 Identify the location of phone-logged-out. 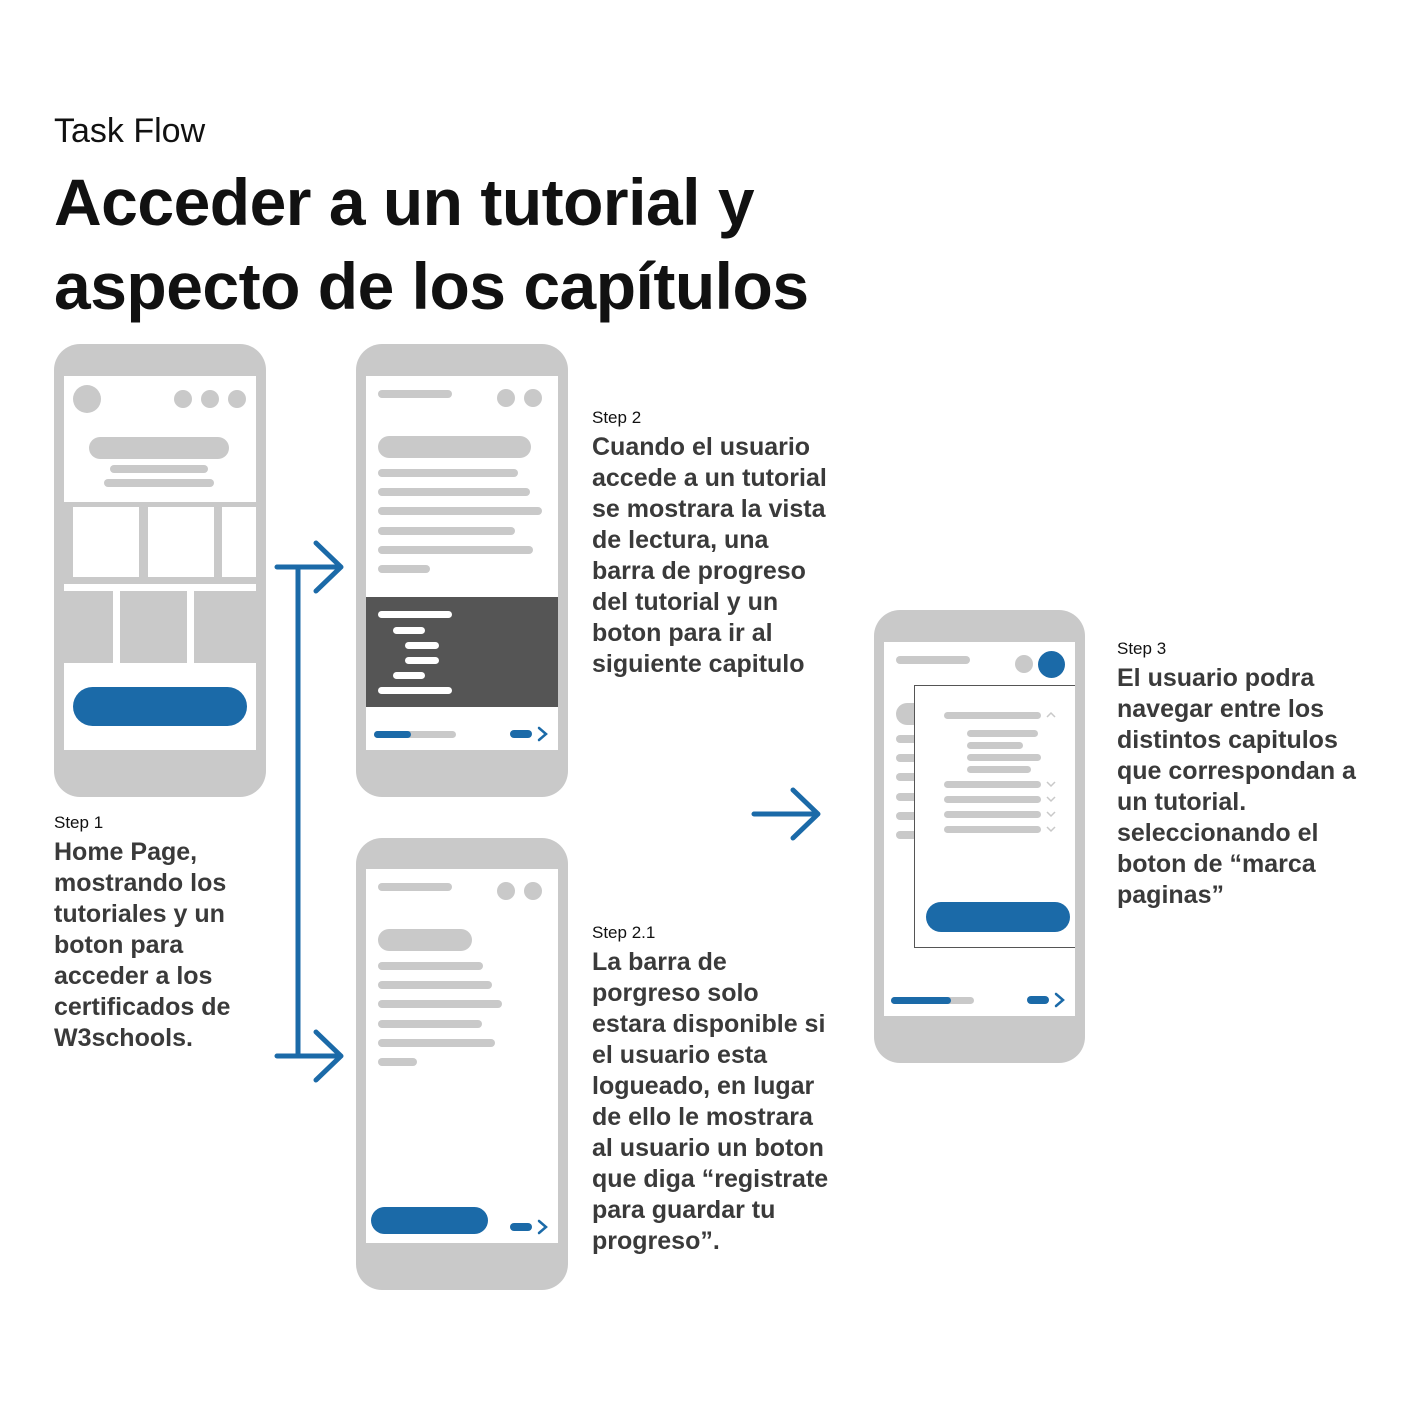
(462, 1064).